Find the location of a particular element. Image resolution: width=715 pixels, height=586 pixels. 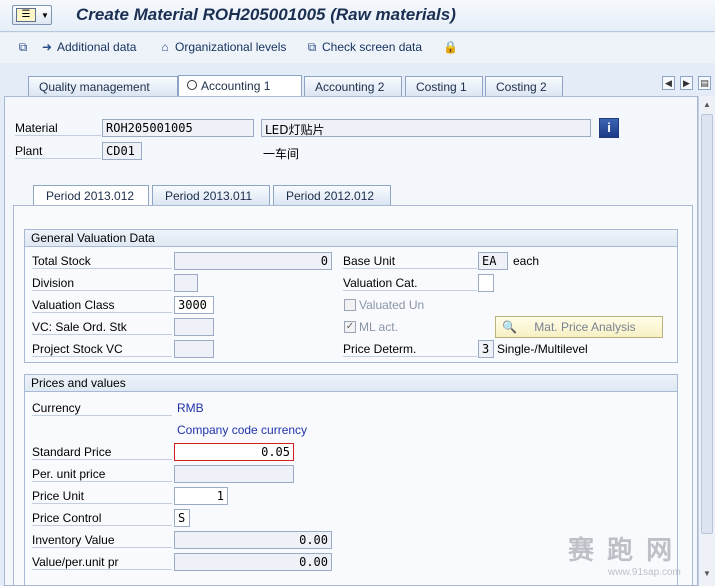

price-determ-label: Price Determ. is located at coordinates (410, 349).